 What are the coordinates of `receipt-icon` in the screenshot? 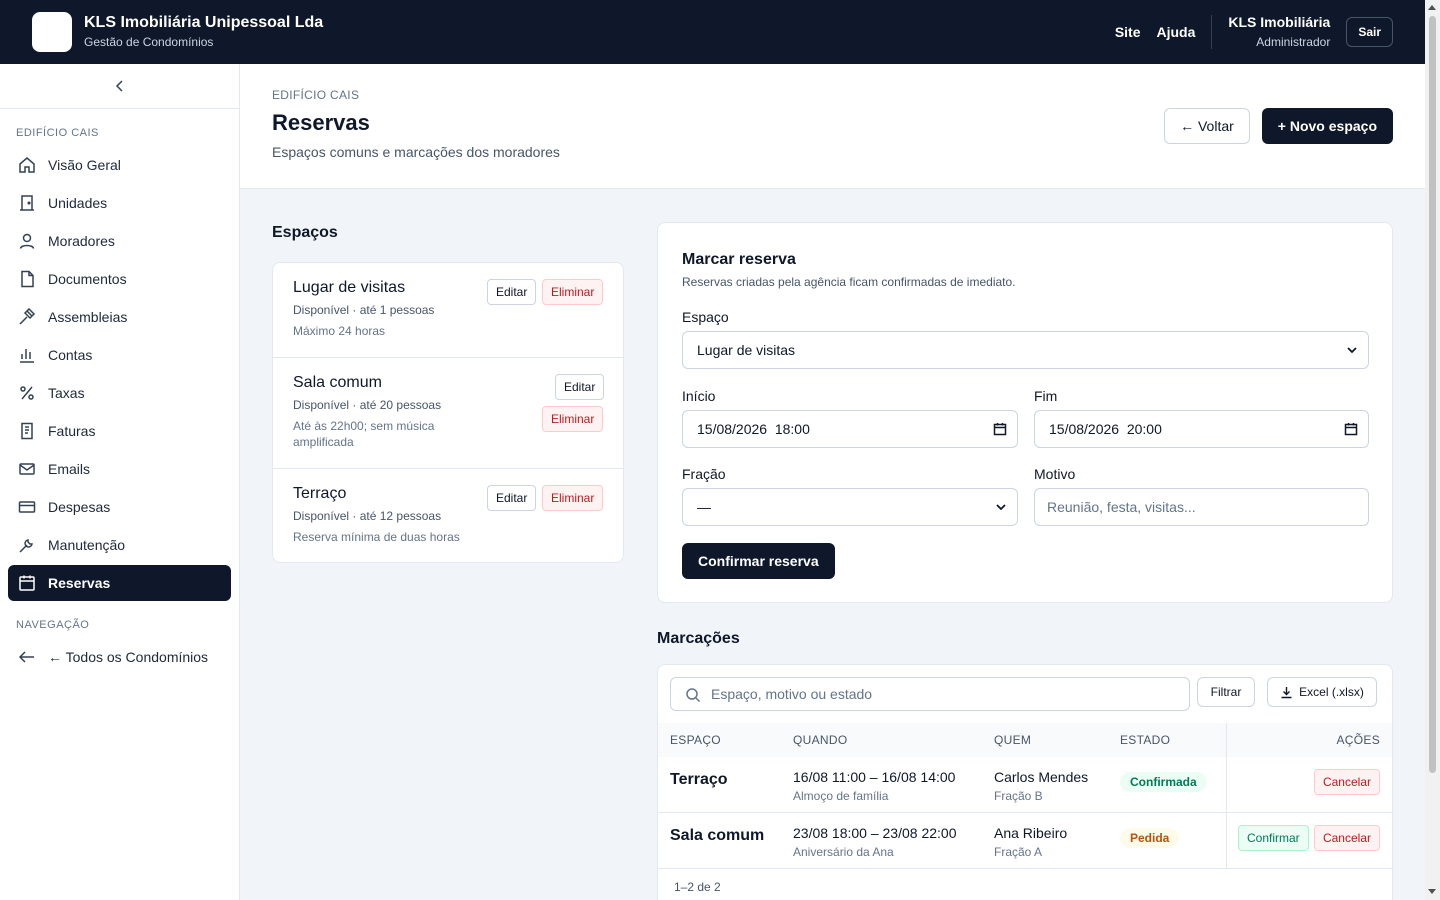 It's located at (27, 431).